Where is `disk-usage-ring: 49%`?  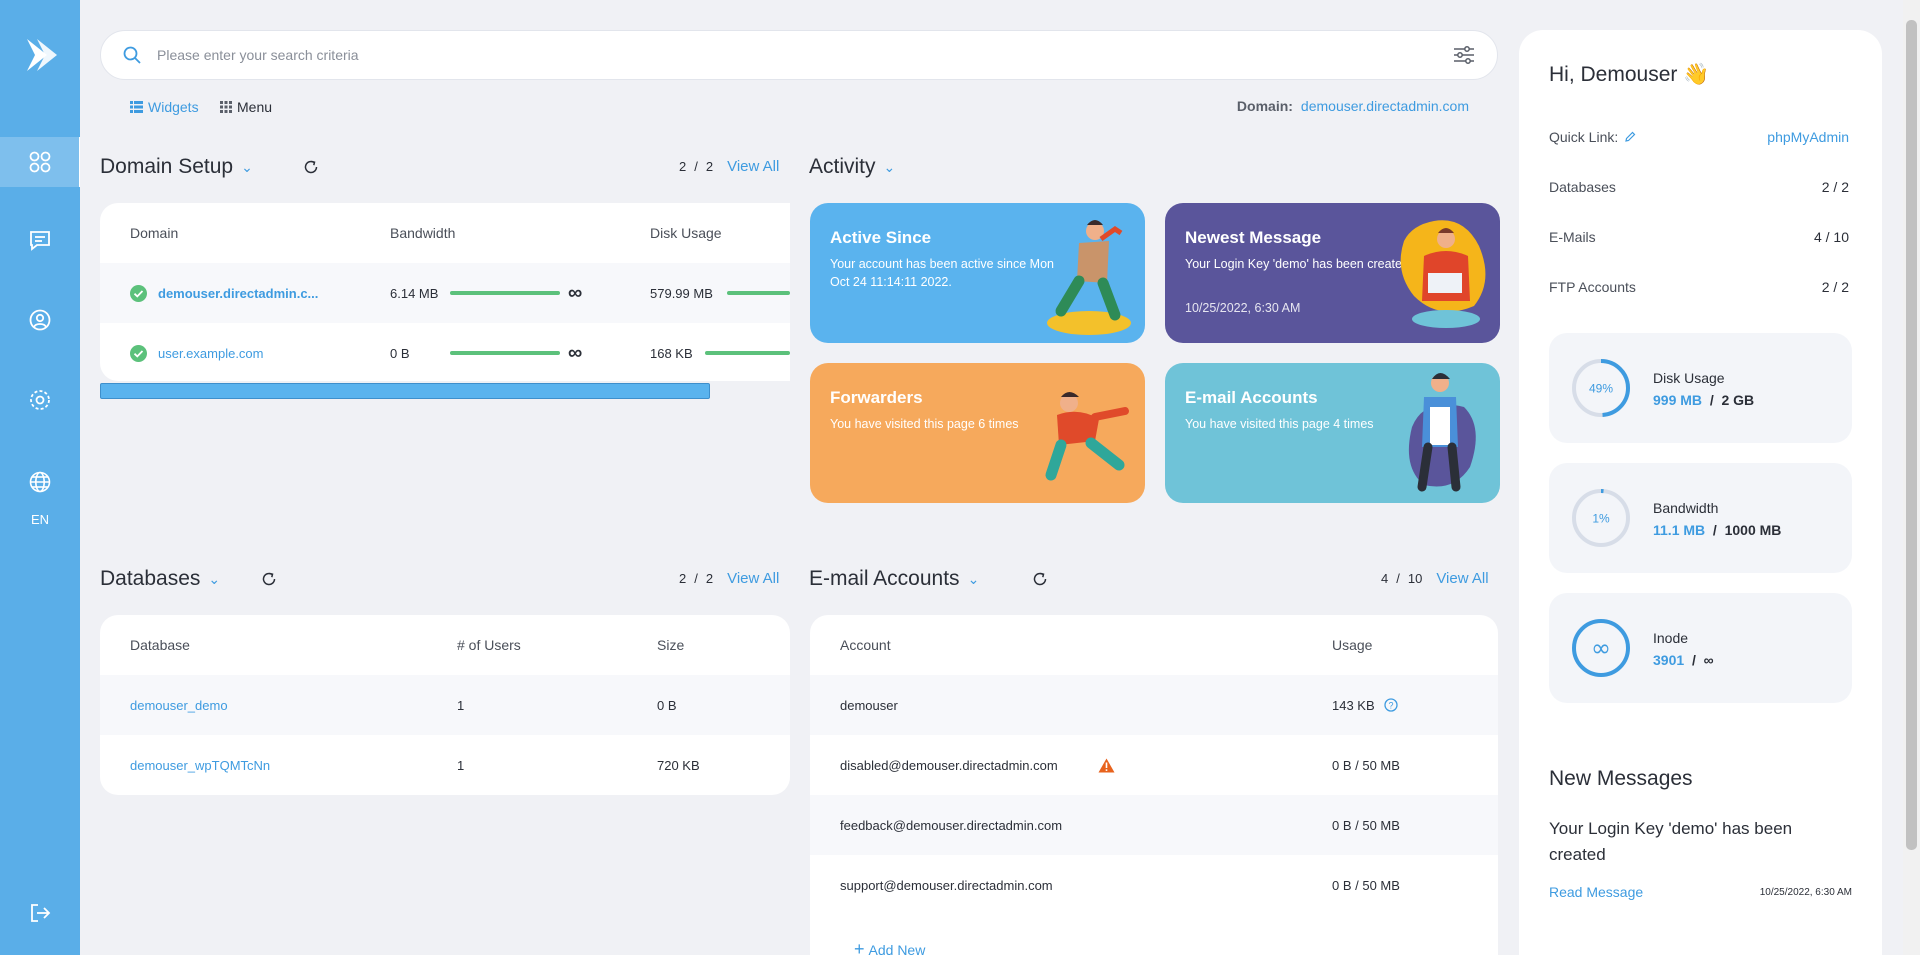
disk-usage-ring: 49% is located at coordinates (1601, 388).